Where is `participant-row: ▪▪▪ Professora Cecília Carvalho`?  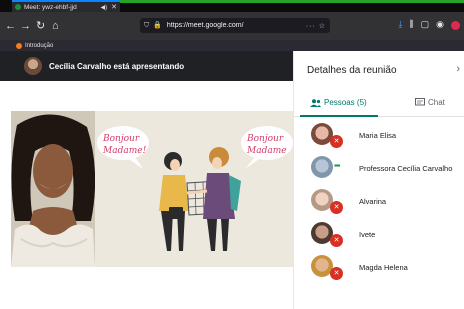
participant-row: ▪▪▪ Professora Cecília Carvalho is located at coordinates (379, 167).